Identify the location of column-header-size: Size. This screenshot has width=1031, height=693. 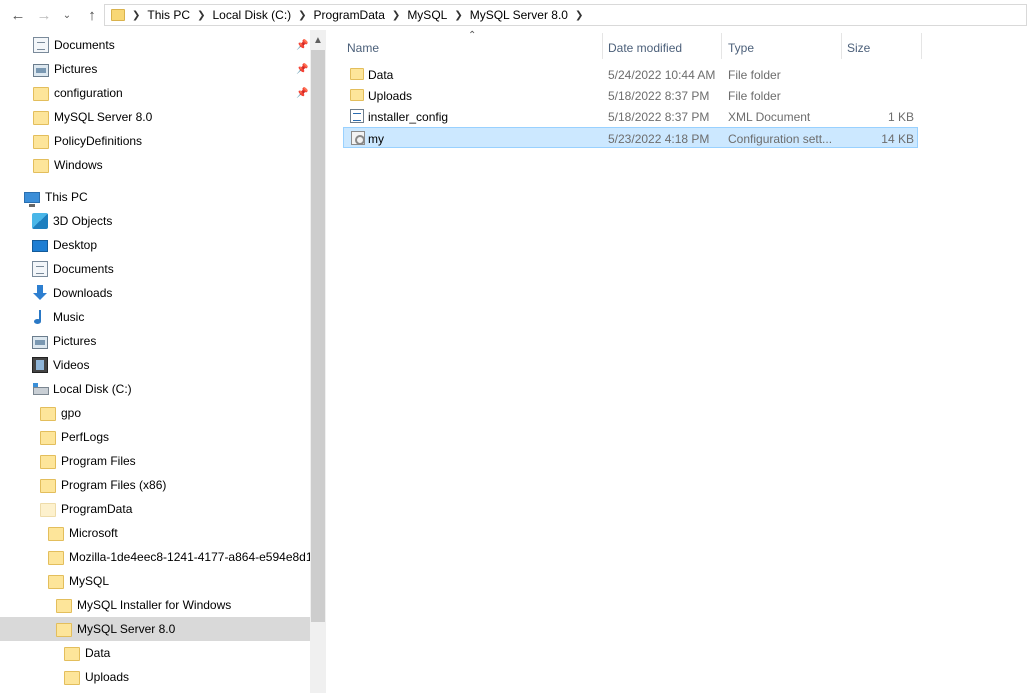
(881, 48).